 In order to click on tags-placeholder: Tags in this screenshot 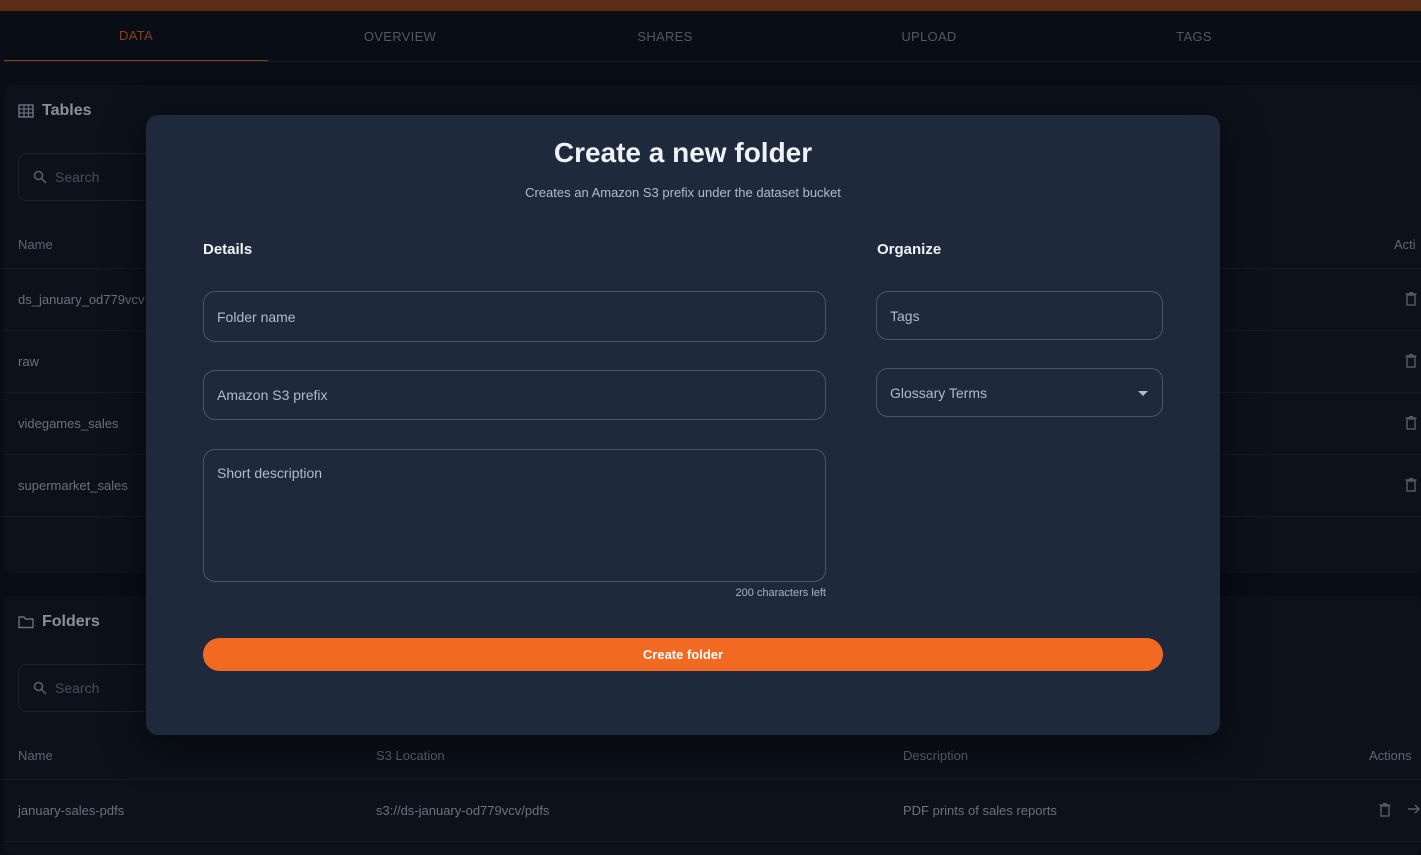, I will do `click(905, 315)`.